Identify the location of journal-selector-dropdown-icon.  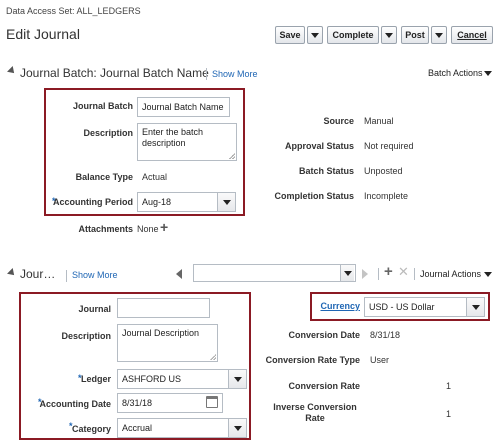
(347, 273).